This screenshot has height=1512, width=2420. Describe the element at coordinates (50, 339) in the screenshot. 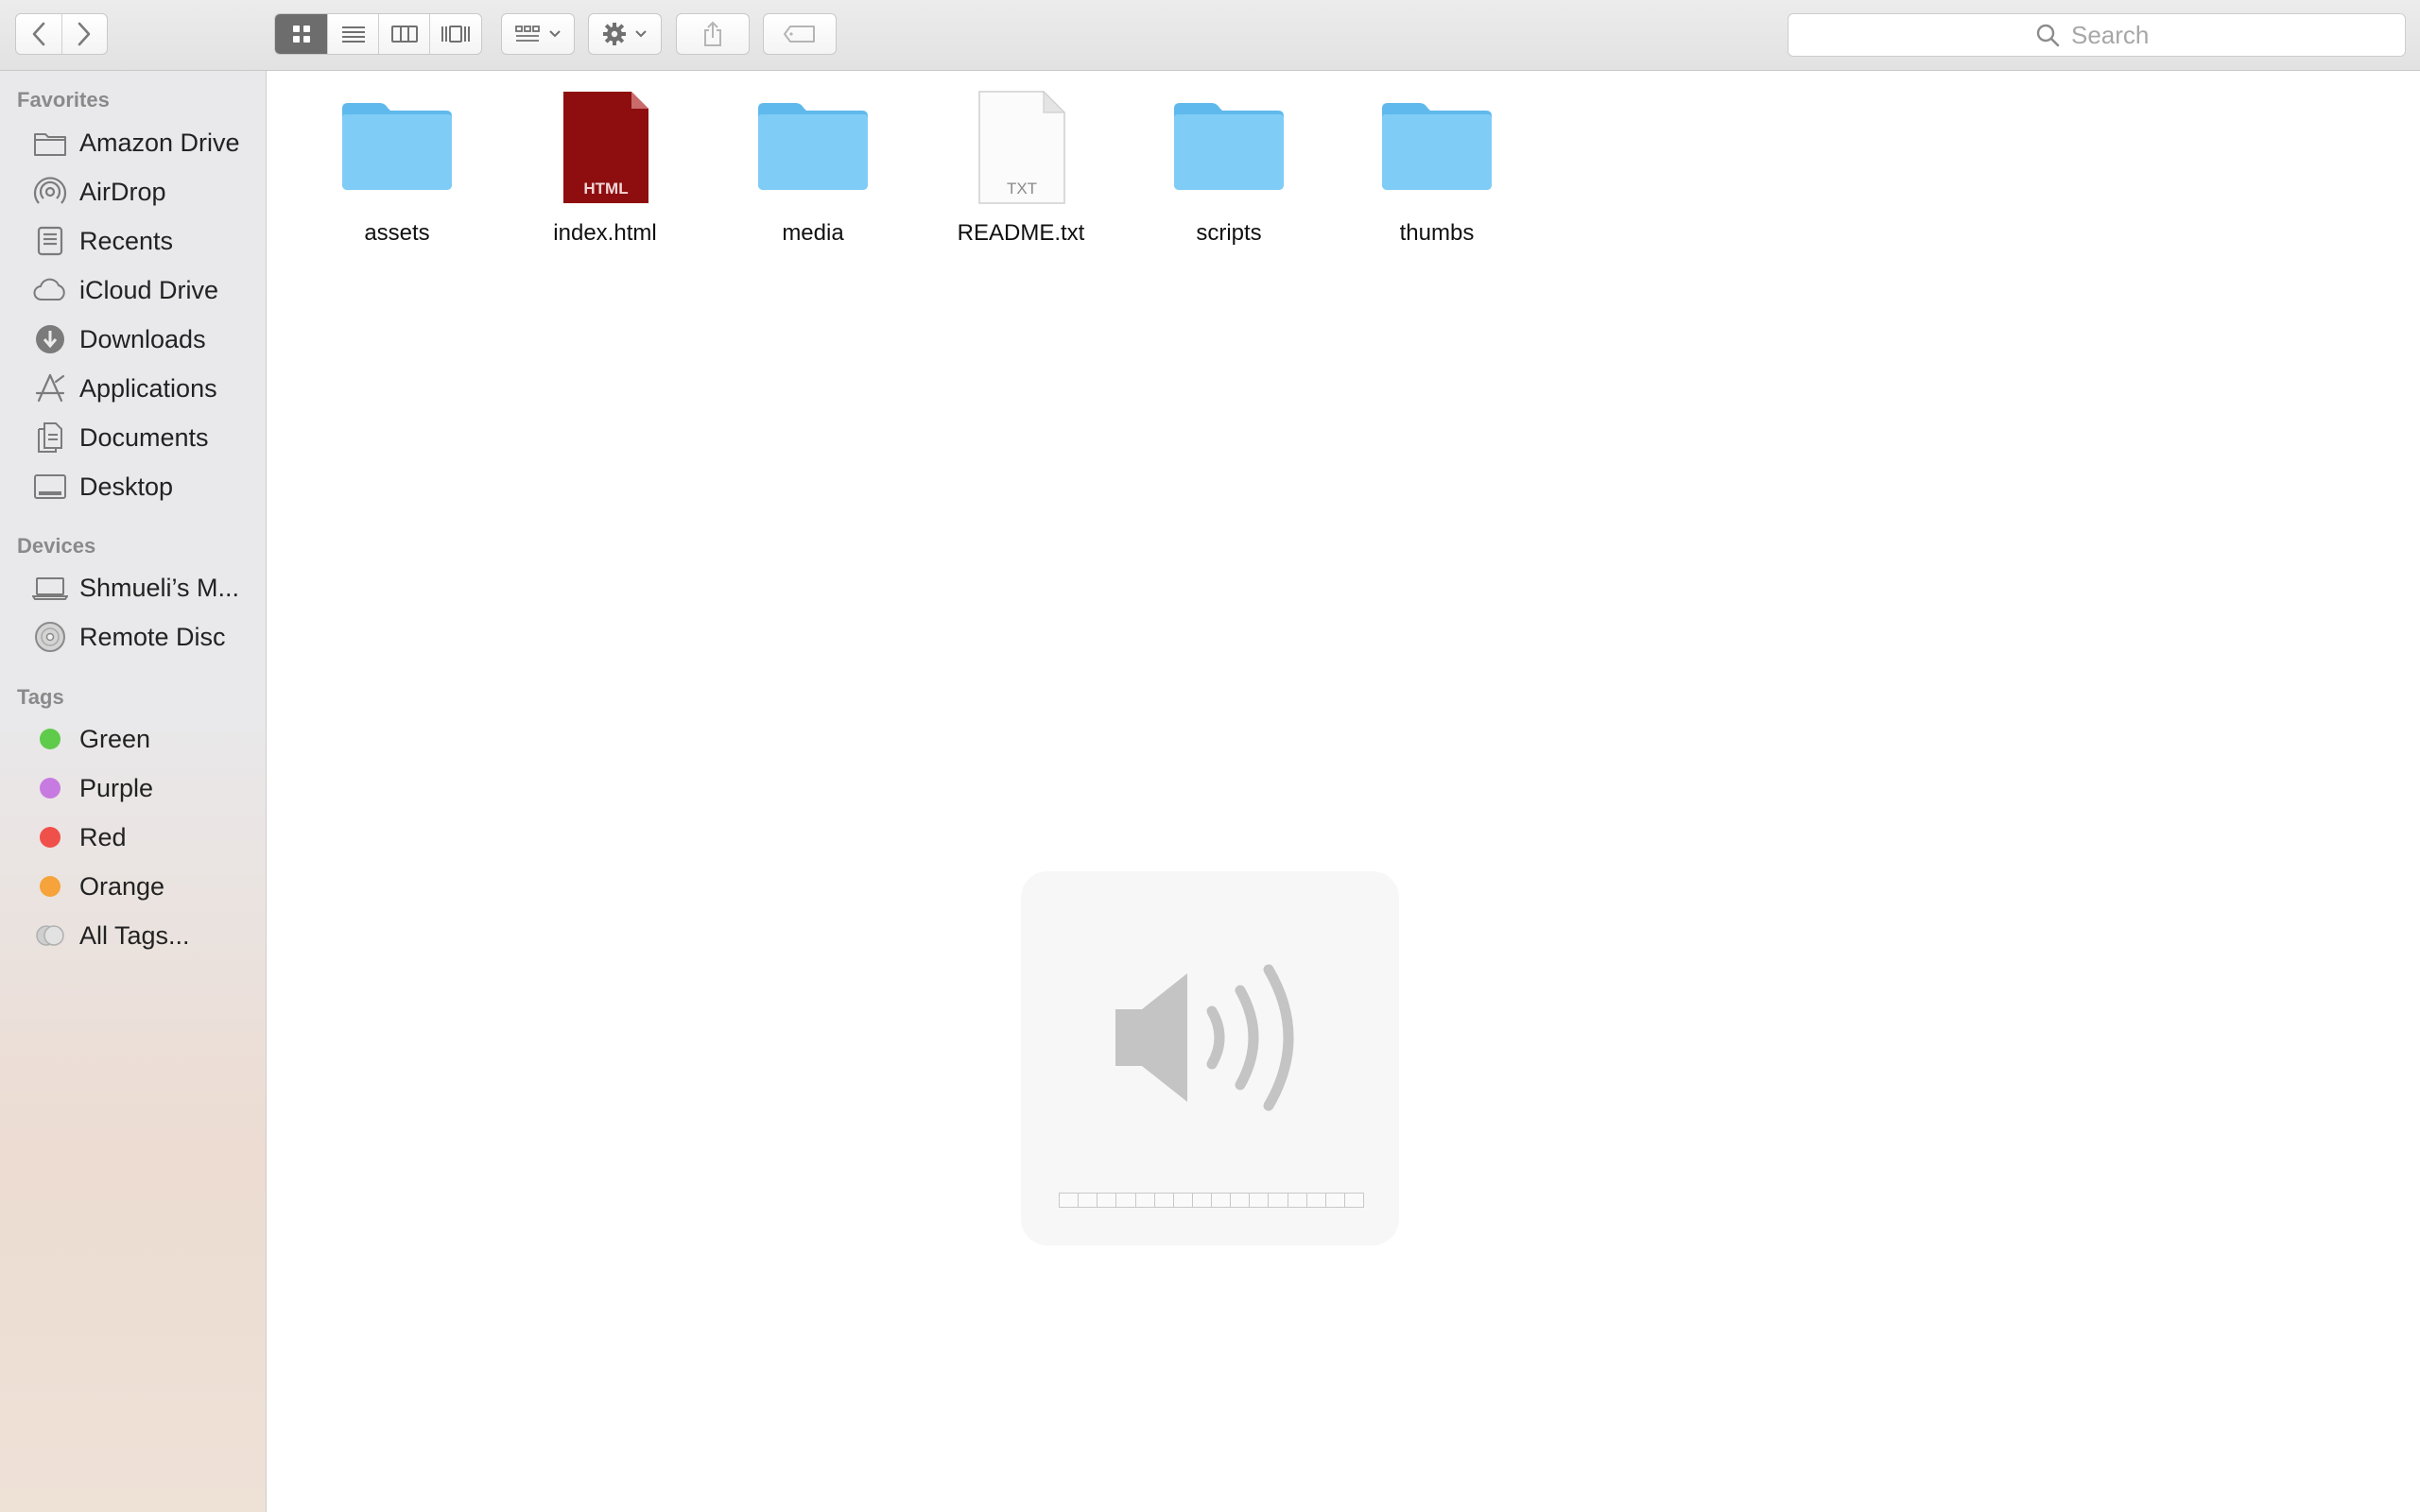

I see `download-icon` at that location.